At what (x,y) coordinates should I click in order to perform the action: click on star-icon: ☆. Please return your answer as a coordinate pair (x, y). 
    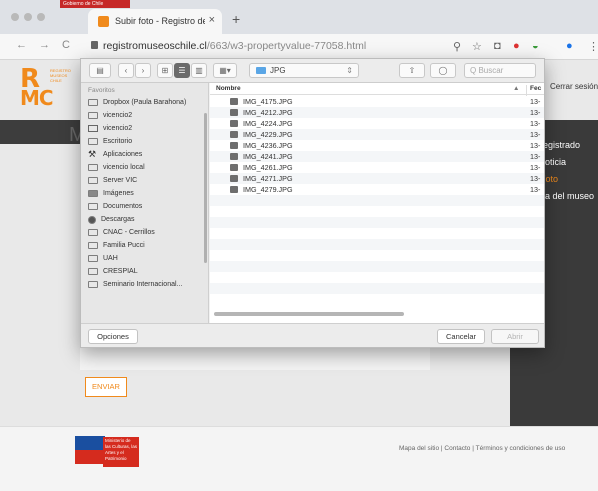
    Looking at the image, I should click on (477, 46).